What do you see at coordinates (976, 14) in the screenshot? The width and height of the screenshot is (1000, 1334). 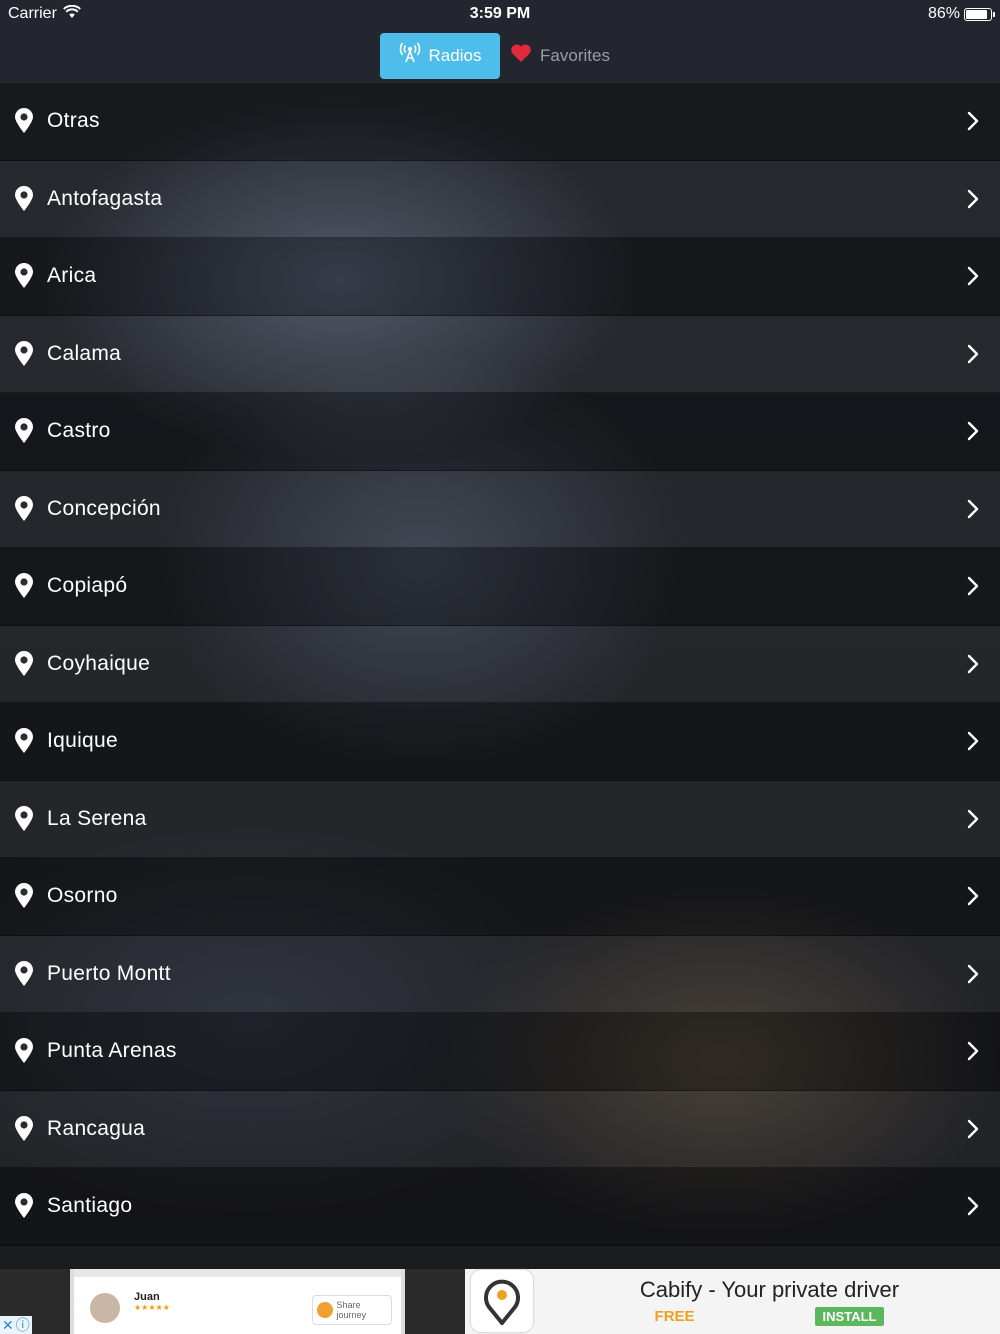 I see `battery-fill` at bounding box center [976, 14].